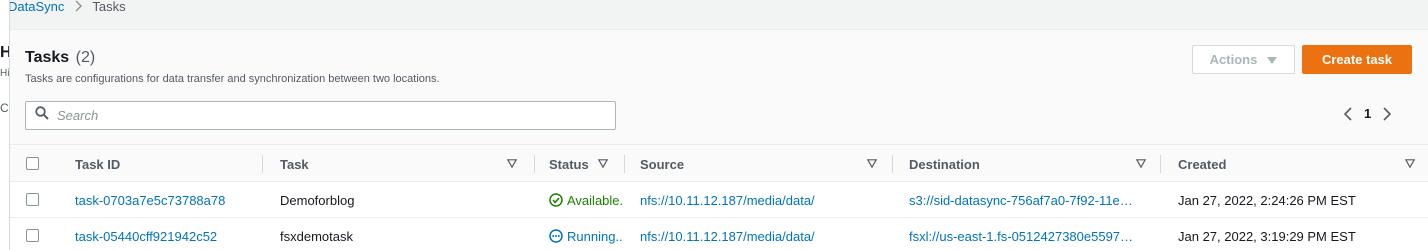 The image size is (1428, 250). What do you see at coordinates (1387, 113) in the screenshot?
I see `next-page-icon` at bounding box center [1387, 113].